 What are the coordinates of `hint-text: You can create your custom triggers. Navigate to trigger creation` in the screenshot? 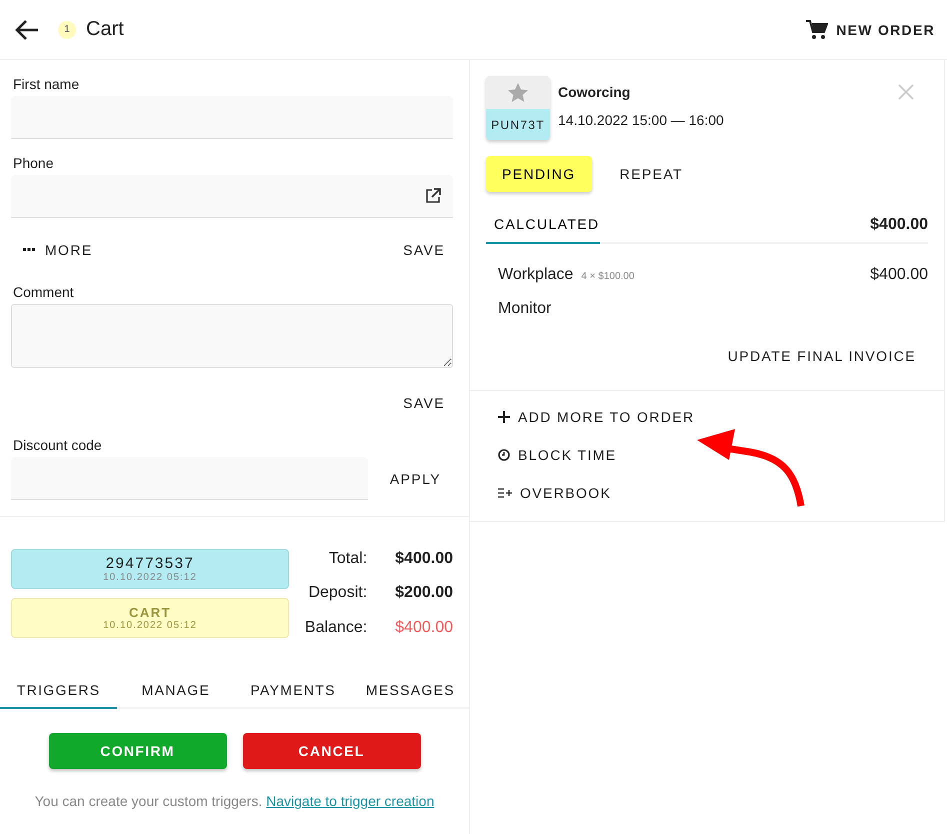 It's located at (235, 801).